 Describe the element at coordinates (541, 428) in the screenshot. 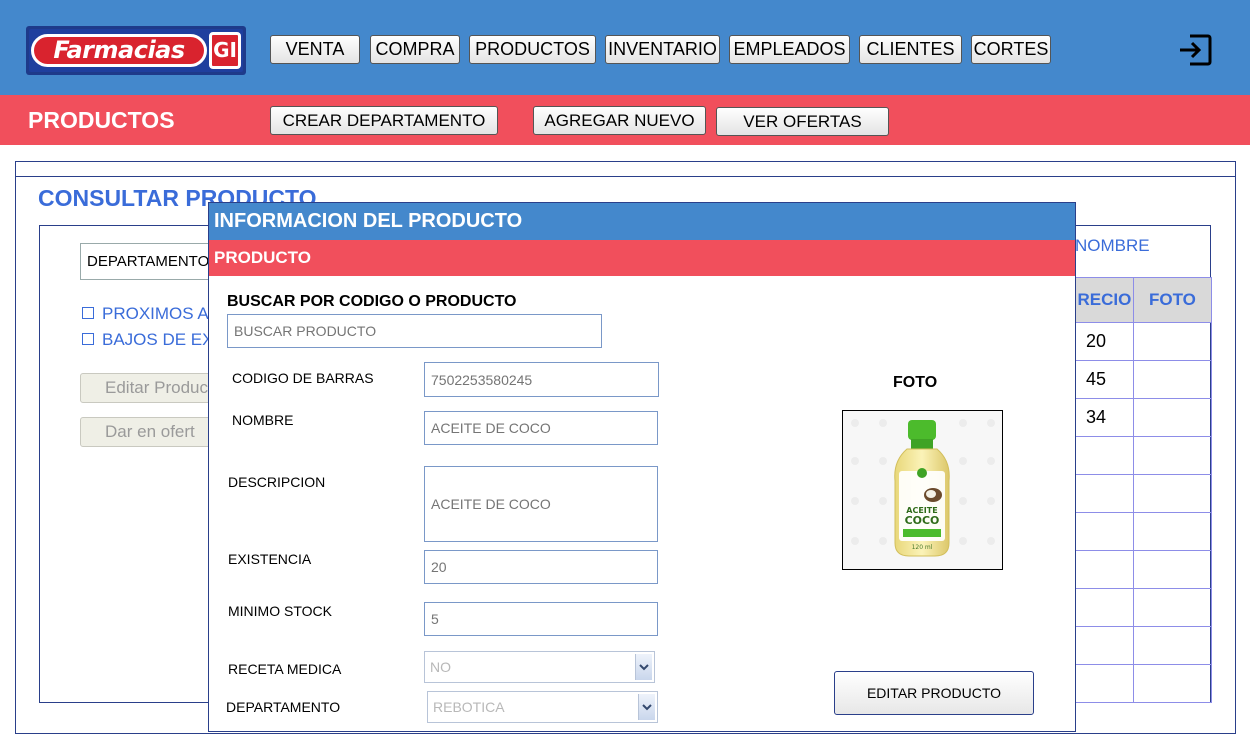

I see `name-field` at that location.